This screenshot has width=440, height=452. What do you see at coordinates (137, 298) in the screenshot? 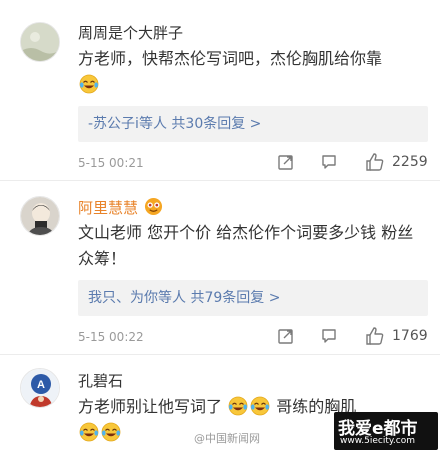
I see `reply-users: 我只、为你等人` at bounding box center [137, 298].